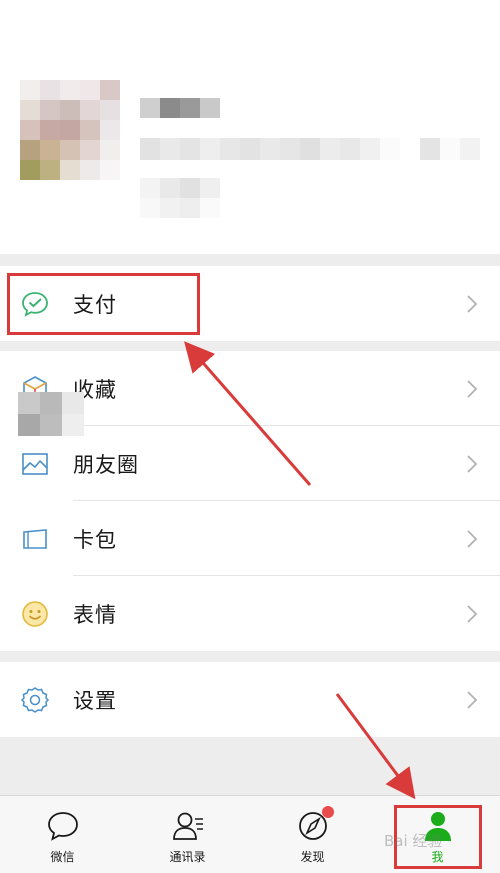 This screenshot has width=500, height=873. Describe the element at coordinates (35, 464) in the screenshot. I see `moments-photo-icon` at that location.